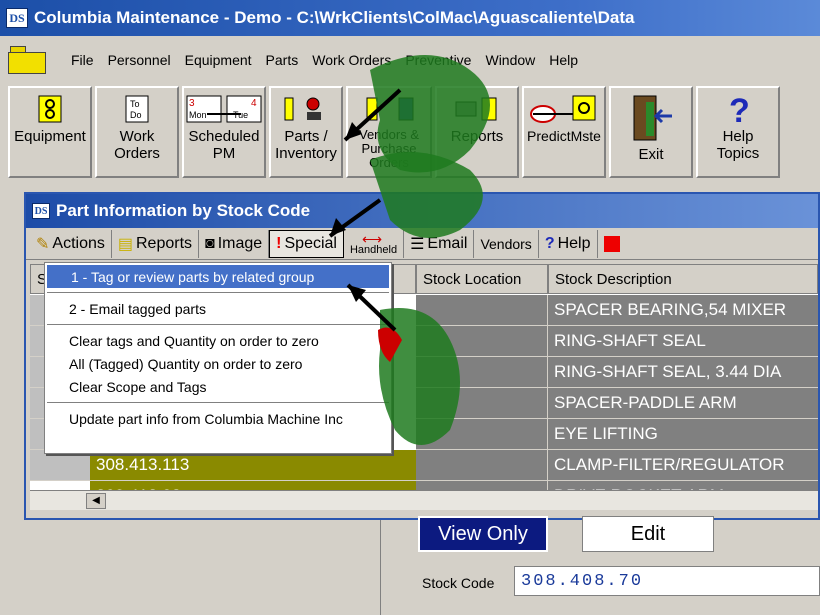 The height and width of the screenshot is (615, 820). I want to click on stop-button, so click(612, 244).